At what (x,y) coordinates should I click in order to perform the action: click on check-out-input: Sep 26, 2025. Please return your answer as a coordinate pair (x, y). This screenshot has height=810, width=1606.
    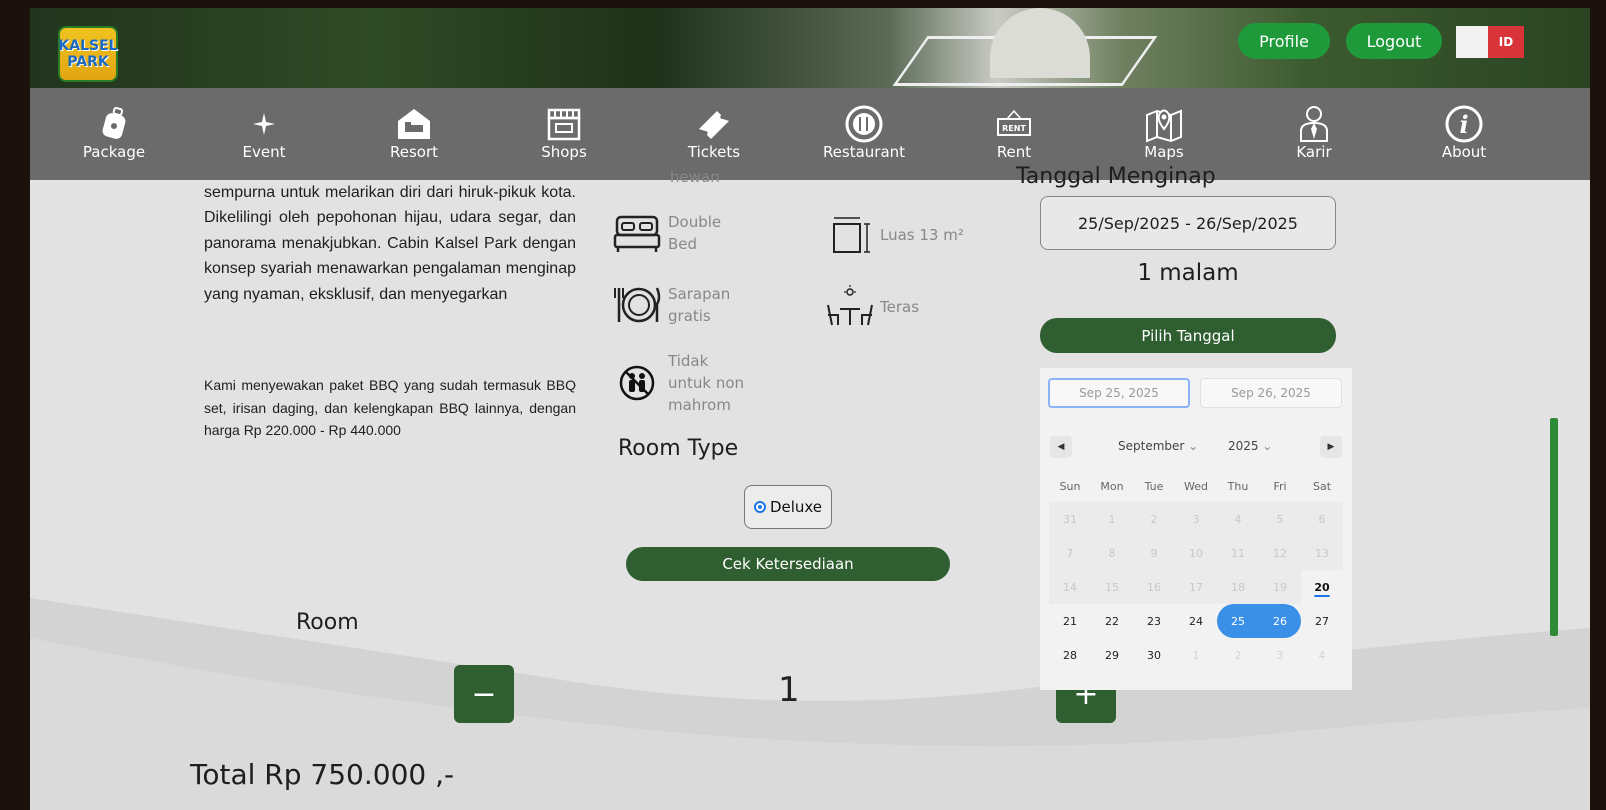
    Looking at the image, I should click on (1271, 393).